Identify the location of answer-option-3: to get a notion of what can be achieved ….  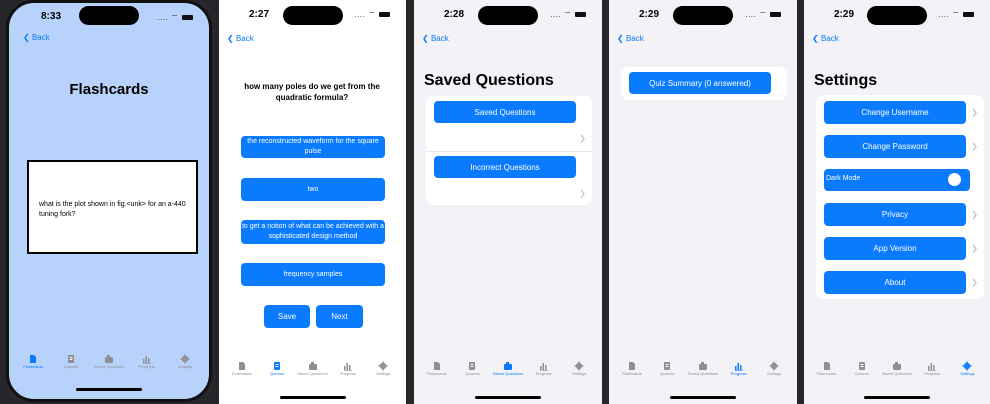
(313, 232).